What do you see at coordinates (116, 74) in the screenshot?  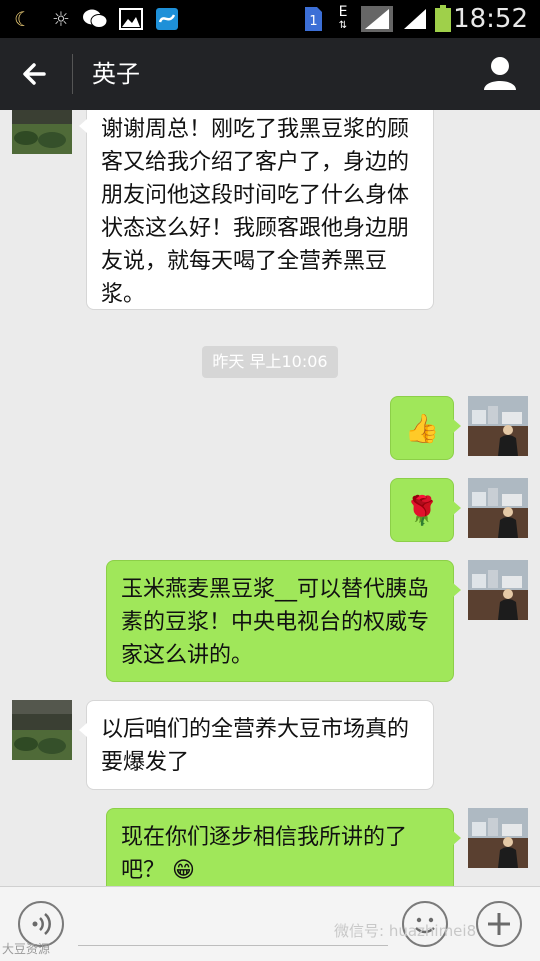 I see `chat-title: 英子` at bounding box center [116, 74].